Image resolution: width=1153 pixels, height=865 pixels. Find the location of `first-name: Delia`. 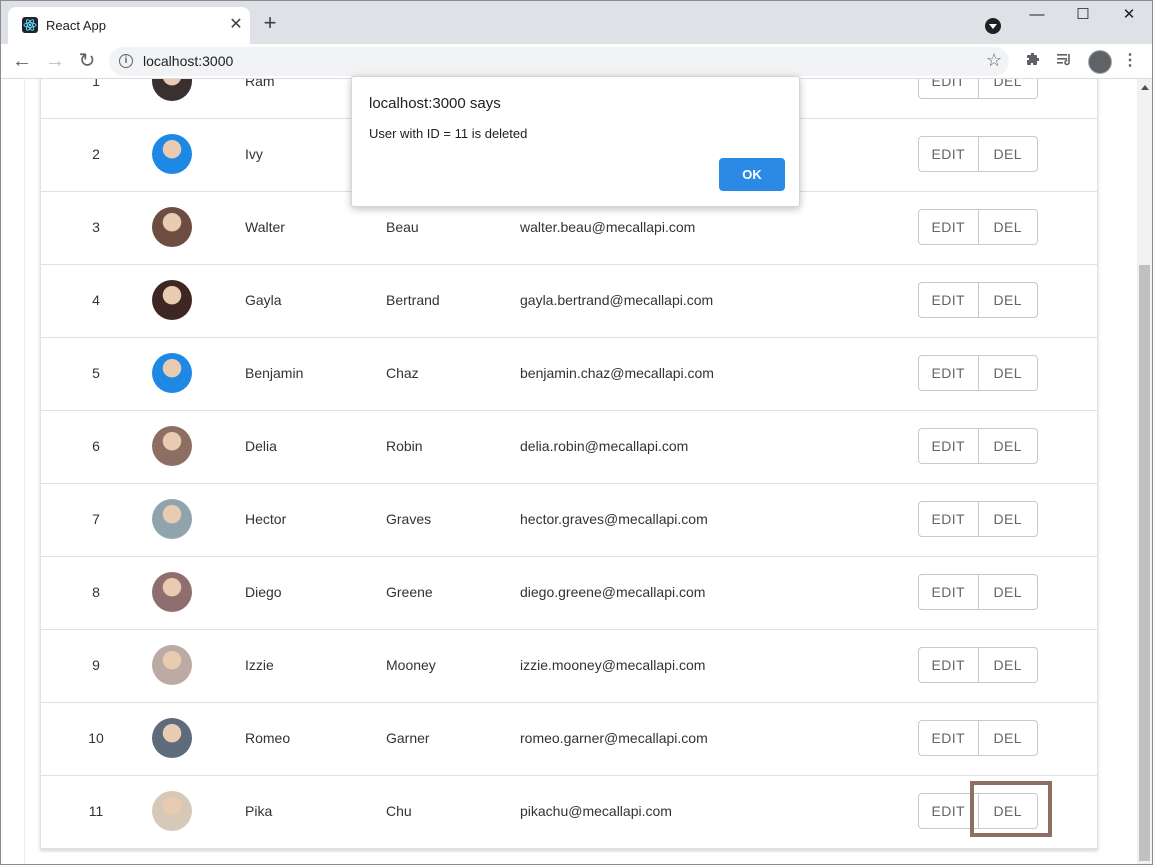

first-name: Delia is located at coordinates (261, 446).